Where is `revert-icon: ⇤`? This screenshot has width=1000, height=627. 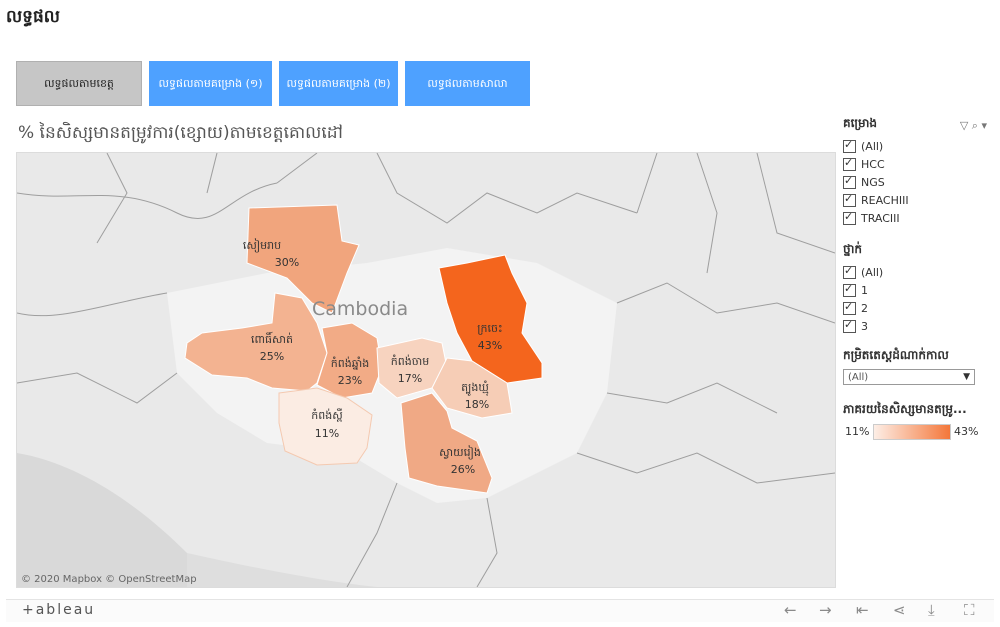
revert-icon: ⇤ is located at coordinates (862, 610).